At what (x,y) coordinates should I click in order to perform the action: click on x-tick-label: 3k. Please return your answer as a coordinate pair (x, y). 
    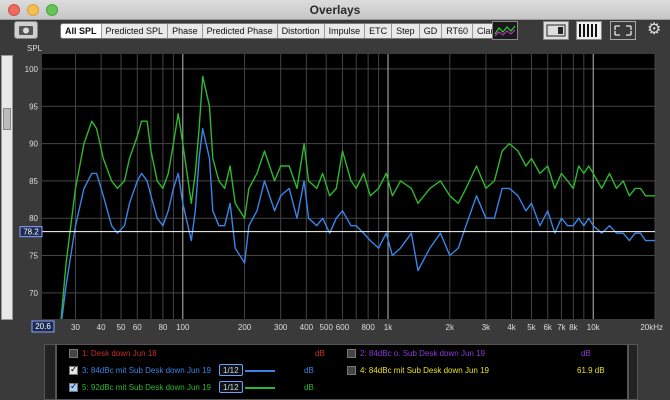
    Looking at the image, I should click on (486, 327).